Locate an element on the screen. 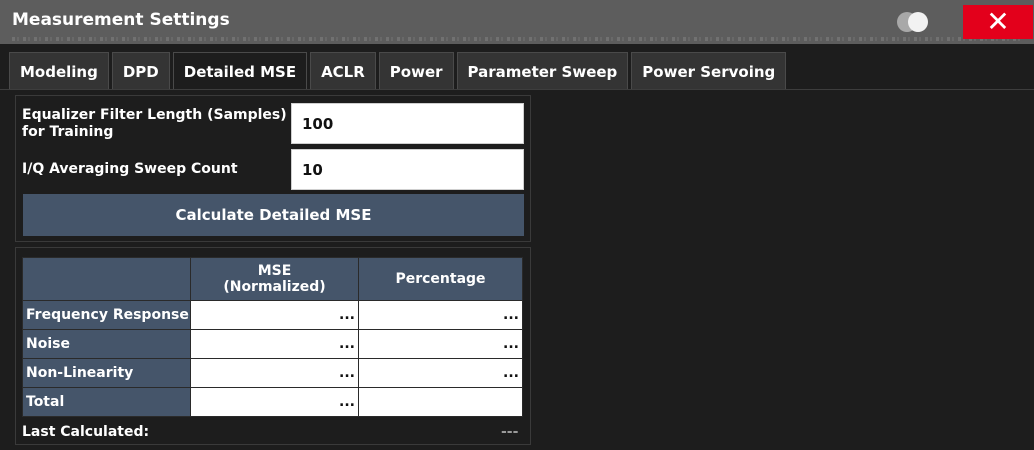 This screenshot has height=450, width=1034. toggle-switch is located at coordinates (913, 22).